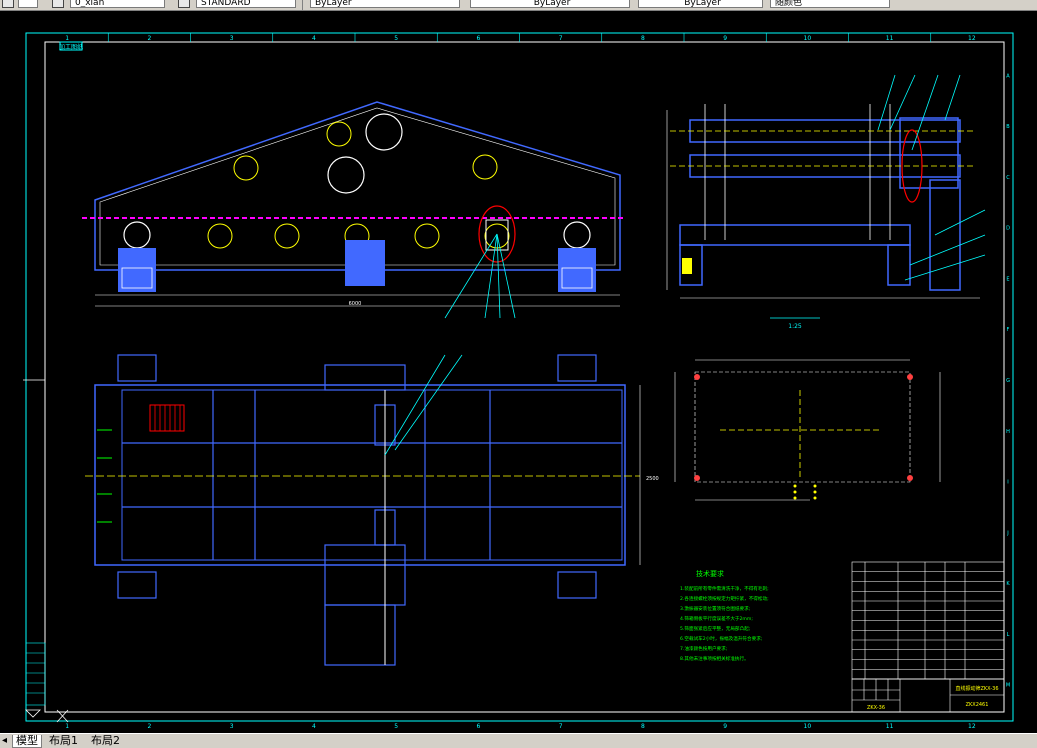 Image resolution: width=1037 pixels, height=748 pixels. What do you see at coordinates (700, 4) in the screenshot?
I see `lineweight-control-dropdown: ByLayer` at bounding box center [700, 4].